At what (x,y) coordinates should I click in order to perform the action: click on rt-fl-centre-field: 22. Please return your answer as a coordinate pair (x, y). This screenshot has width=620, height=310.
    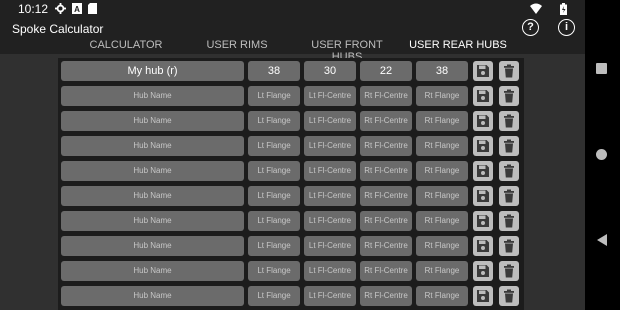
    Looking at the image, I should click on (386, 71).